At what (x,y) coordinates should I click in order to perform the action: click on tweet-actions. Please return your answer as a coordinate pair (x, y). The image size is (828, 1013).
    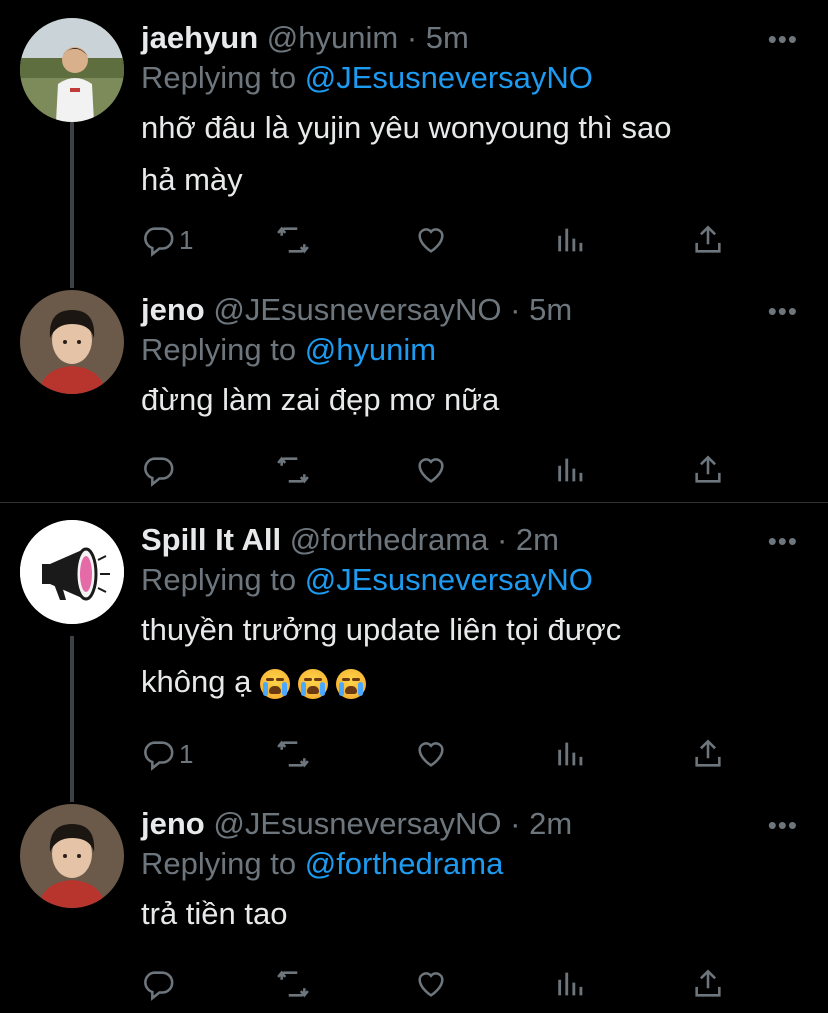
    Looking at the image, I should click on (431, 470).